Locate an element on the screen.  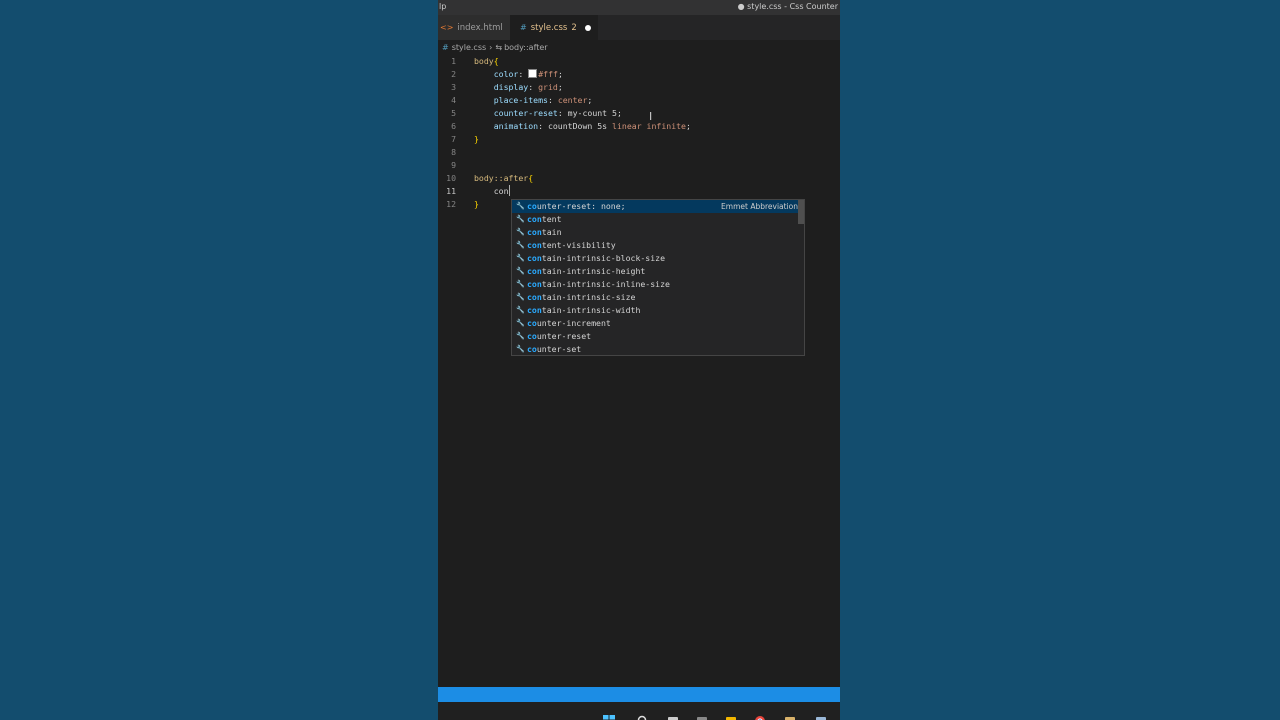
taskbar is located at coordinates (639, 711).